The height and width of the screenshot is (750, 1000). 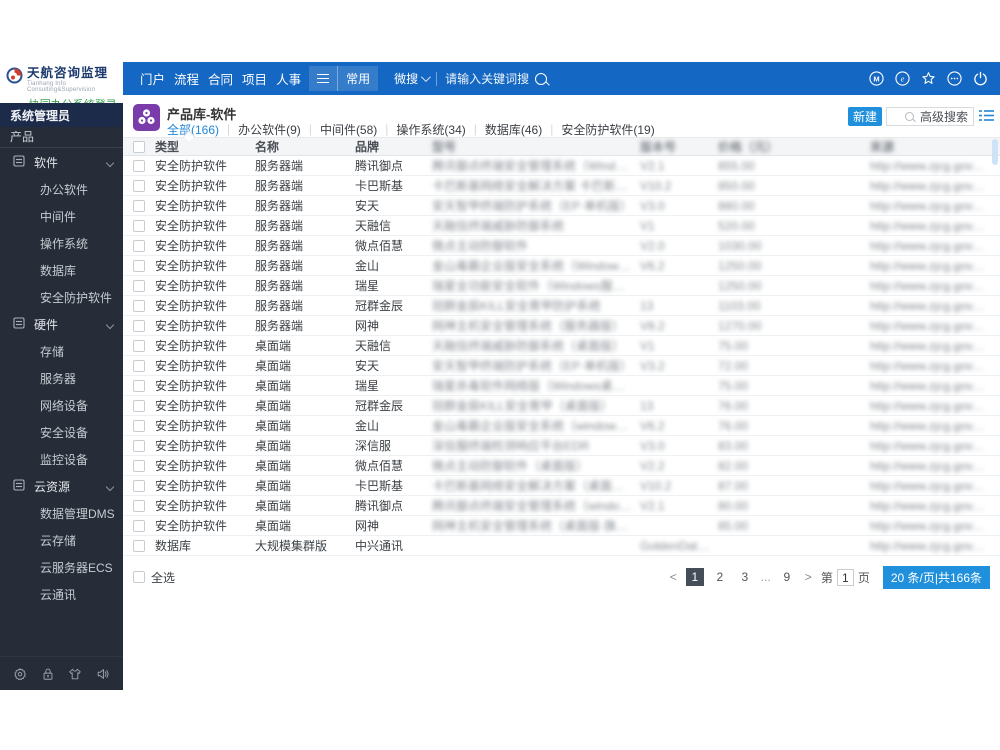 I want to click on header-checkbox, so click(x=139, y=146).